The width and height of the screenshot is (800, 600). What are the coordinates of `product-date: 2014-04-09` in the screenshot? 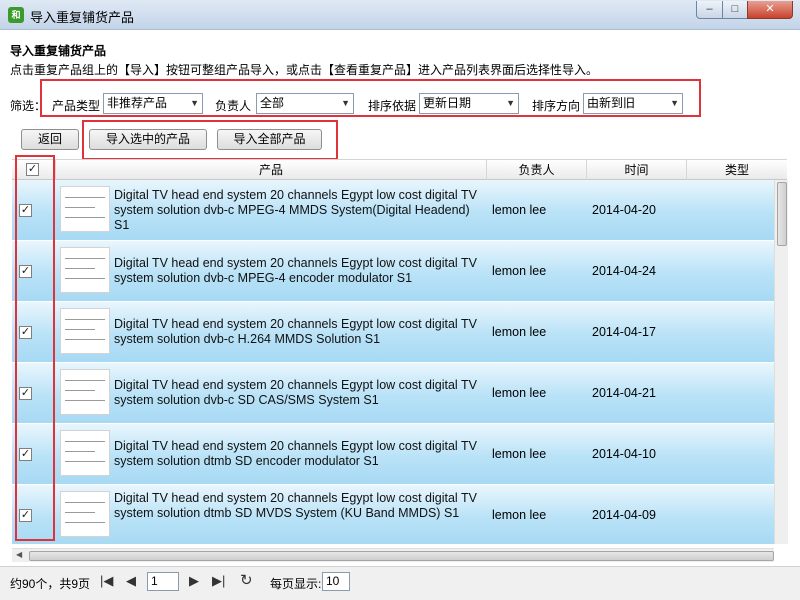 It's located at (624, 515).